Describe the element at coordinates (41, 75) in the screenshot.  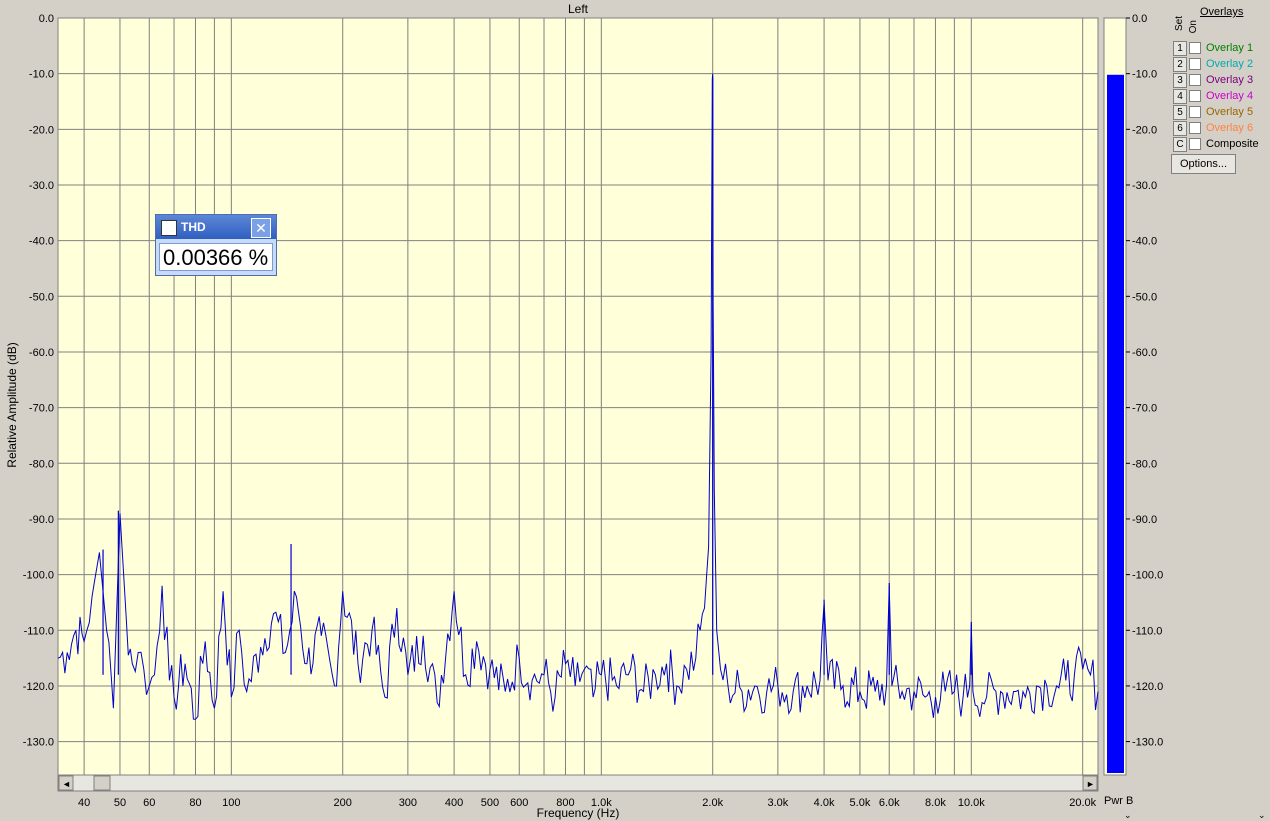
I see `y-tick-label: -10.0` at that location.